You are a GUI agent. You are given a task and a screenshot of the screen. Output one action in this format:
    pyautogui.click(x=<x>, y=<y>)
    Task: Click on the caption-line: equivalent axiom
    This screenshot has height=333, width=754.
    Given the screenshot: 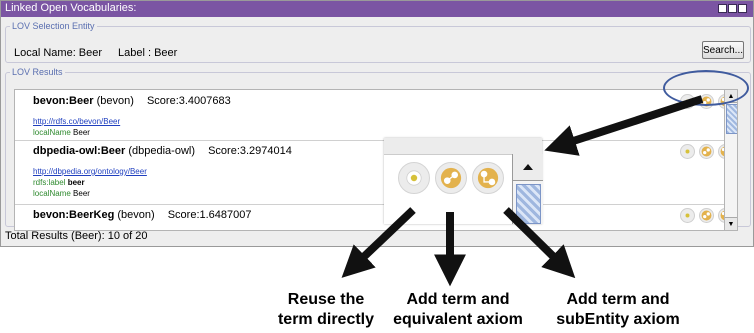 What is the action you would take?
    pyautogui.click(x=458, y=319)
    